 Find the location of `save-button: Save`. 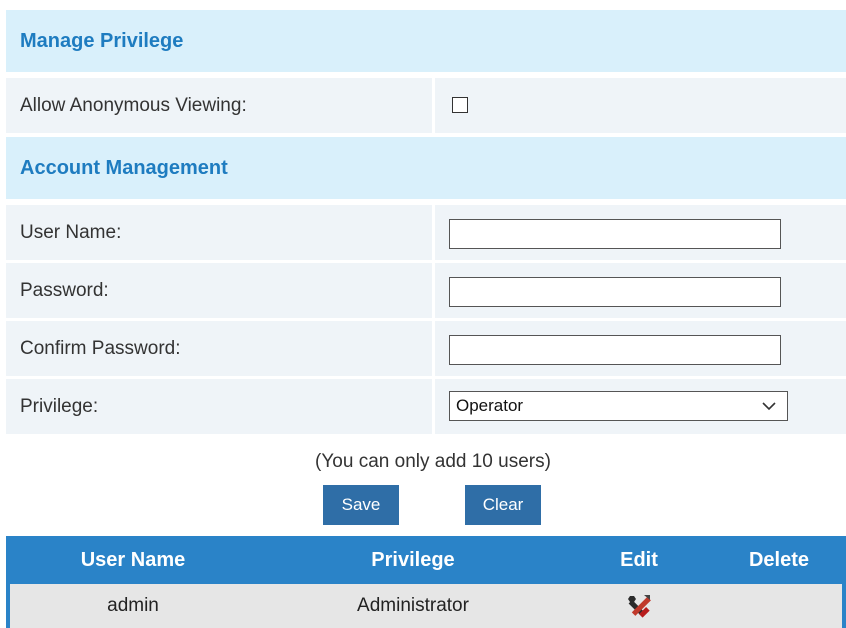

save-button: Save is located at coordinates (361, 505).